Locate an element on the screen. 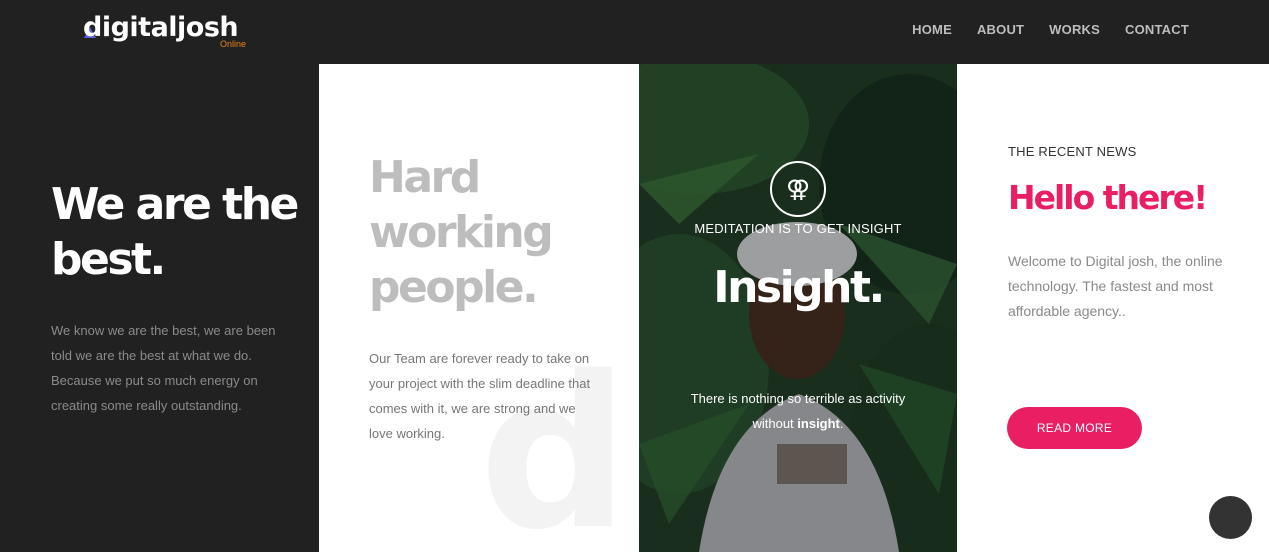  insight-text-bold: insight is located at coordinates (818, 423).